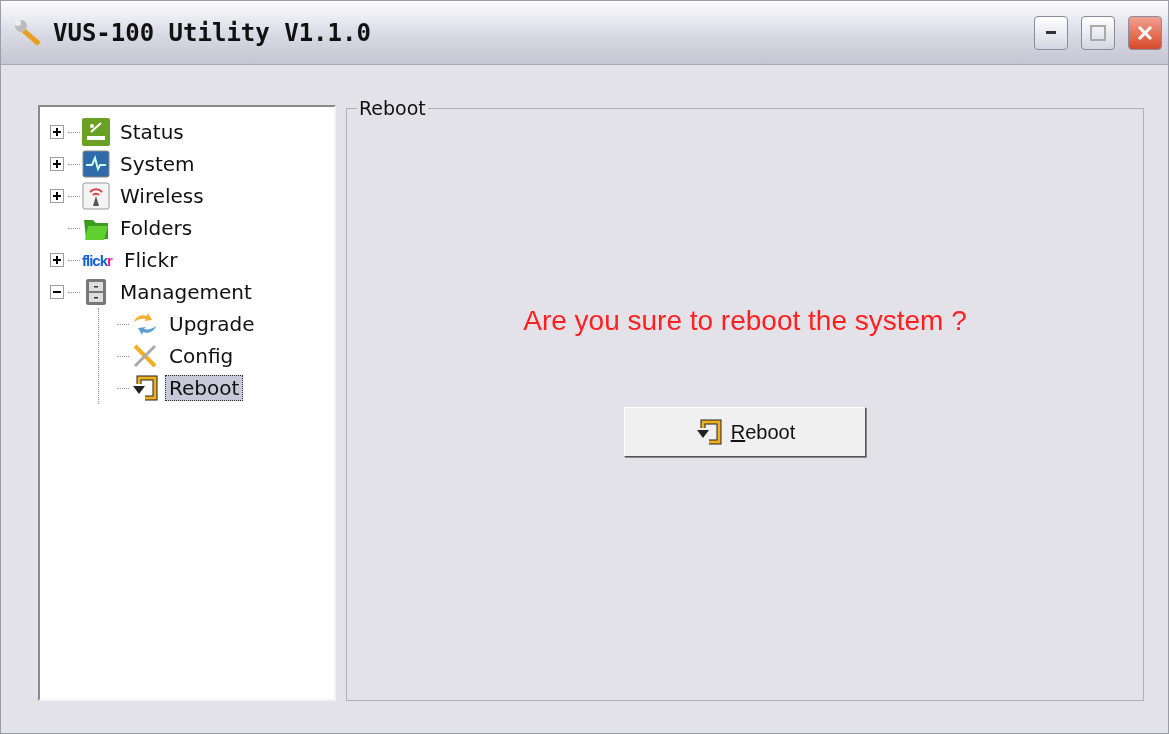 The width and height of the screenshot is (1169, 734). I want to click on tree-item: Management, so click(186, 292).